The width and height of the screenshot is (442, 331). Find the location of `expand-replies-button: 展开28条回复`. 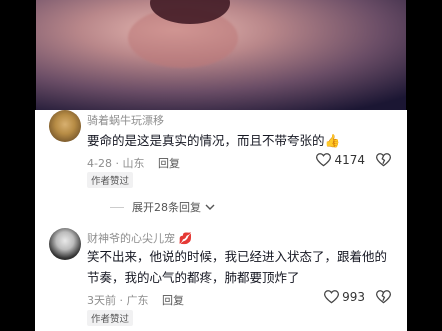

expand-replies-button: 展开28条回复 is located at coordinates (162, 207).